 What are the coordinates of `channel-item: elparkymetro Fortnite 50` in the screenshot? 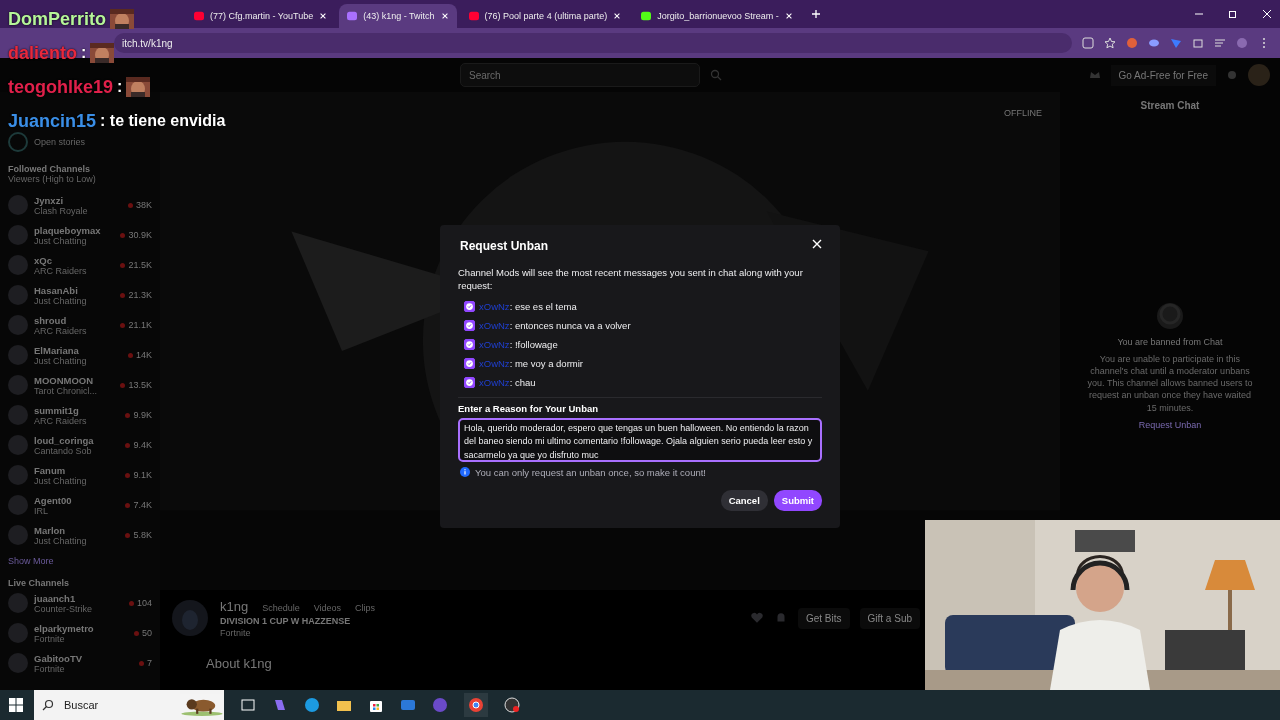 It's located at (80, 633).